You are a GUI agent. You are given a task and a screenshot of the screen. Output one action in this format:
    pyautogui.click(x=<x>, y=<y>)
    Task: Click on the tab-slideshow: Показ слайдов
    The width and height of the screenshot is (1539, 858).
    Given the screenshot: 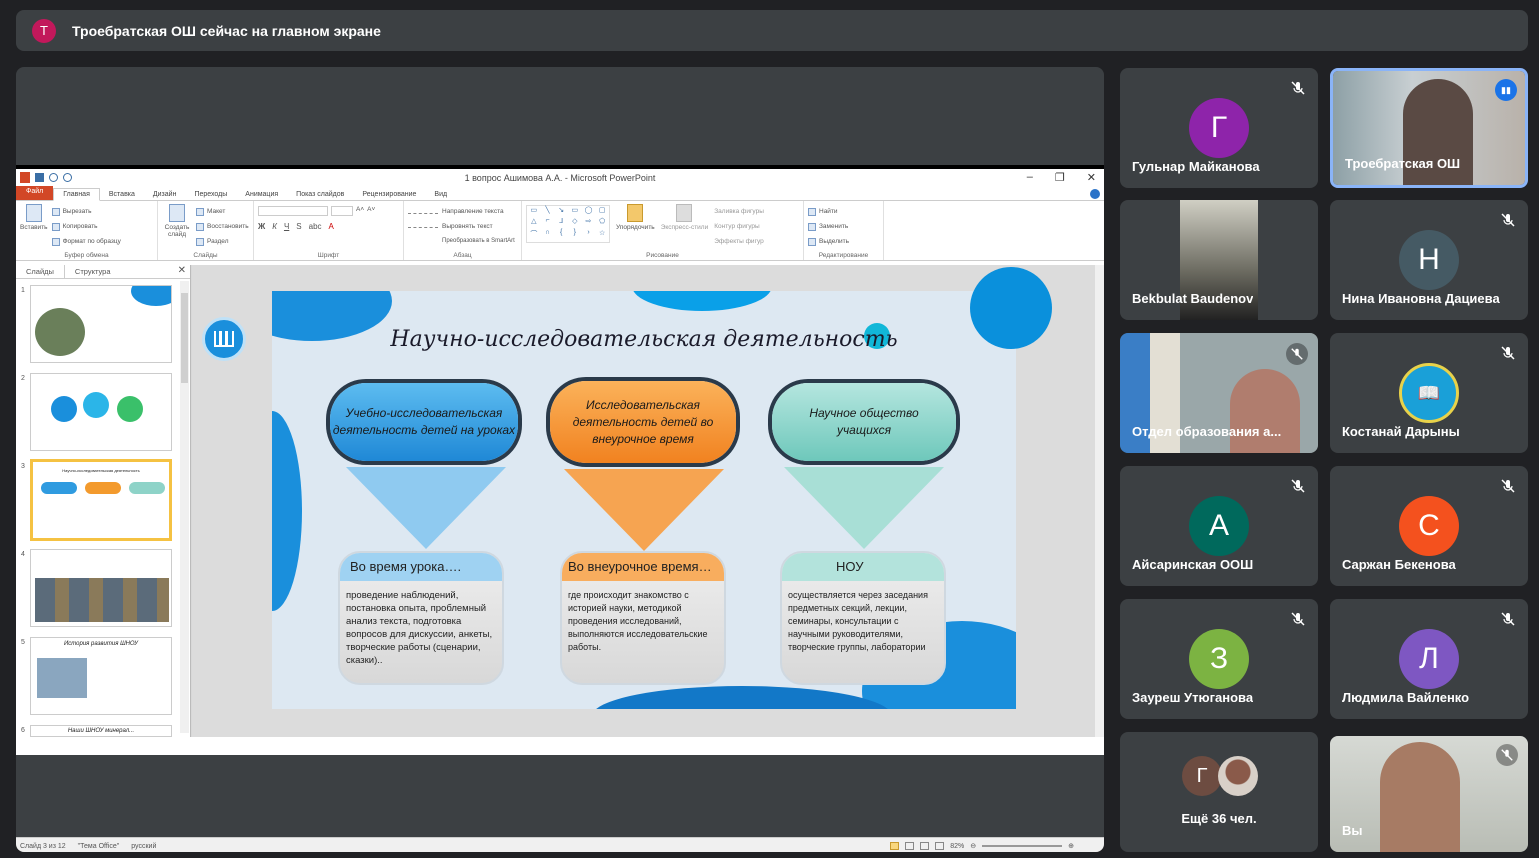 What is the action you would take?
    pyautogui.click(x=320, y=194)
    